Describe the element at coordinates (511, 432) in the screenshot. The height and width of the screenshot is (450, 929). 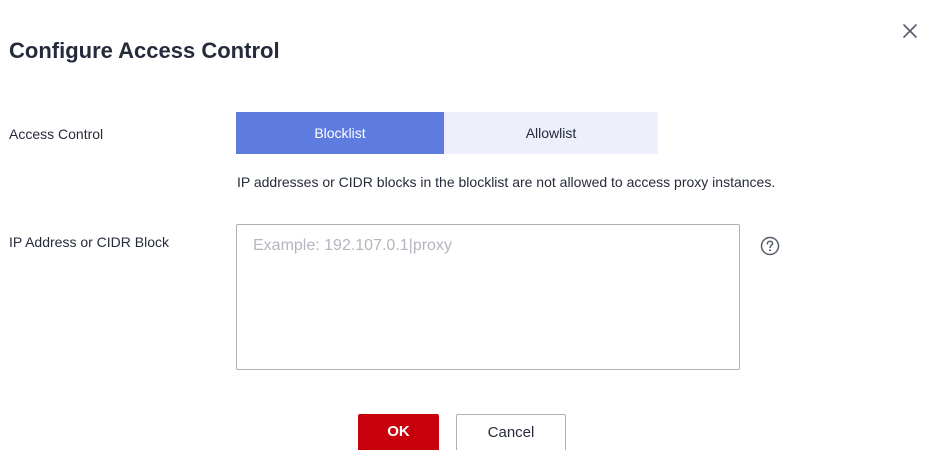
I see `cancel-button: Cancel` at that location.